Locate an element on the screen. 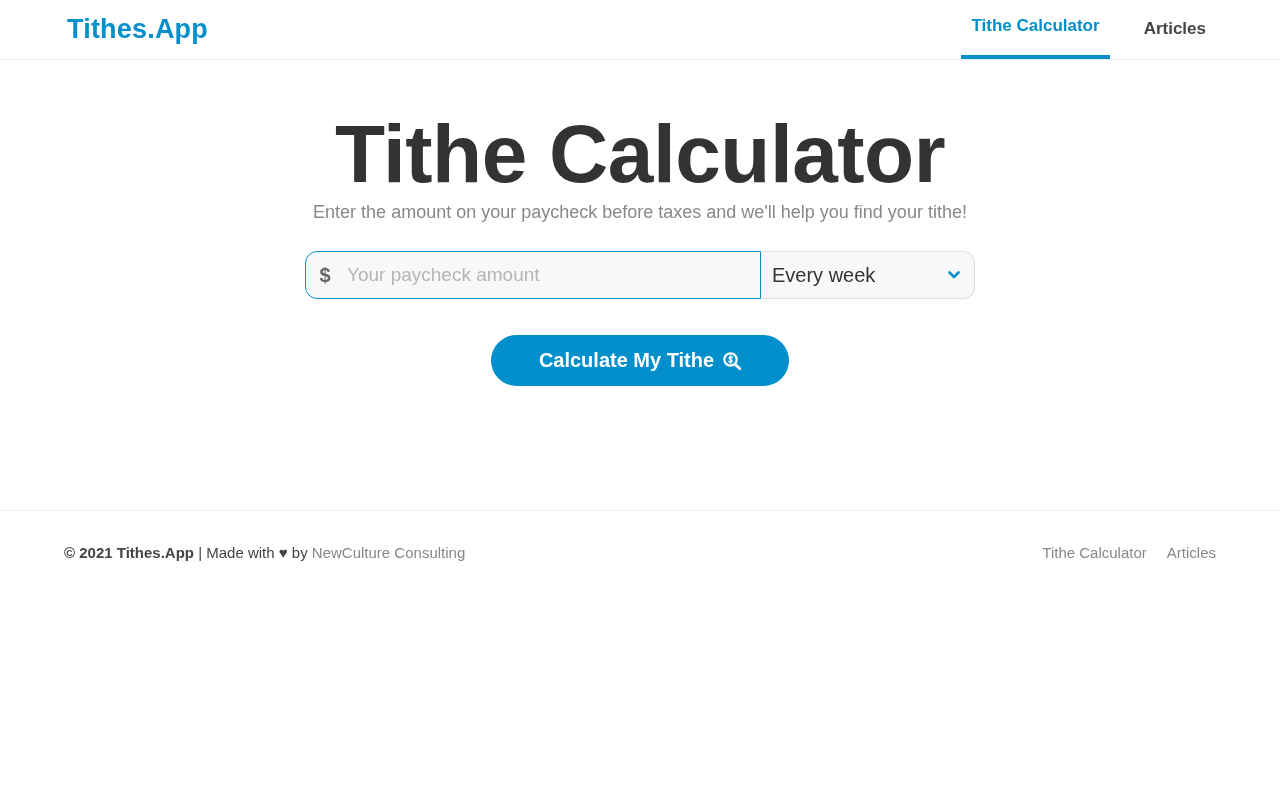 The width and height of the screenshot is (1280, 800). page-subtitle: Enter the amount on your paycheck before taxes and we'll help you find your tithe! is located at coordinates (640, 212).